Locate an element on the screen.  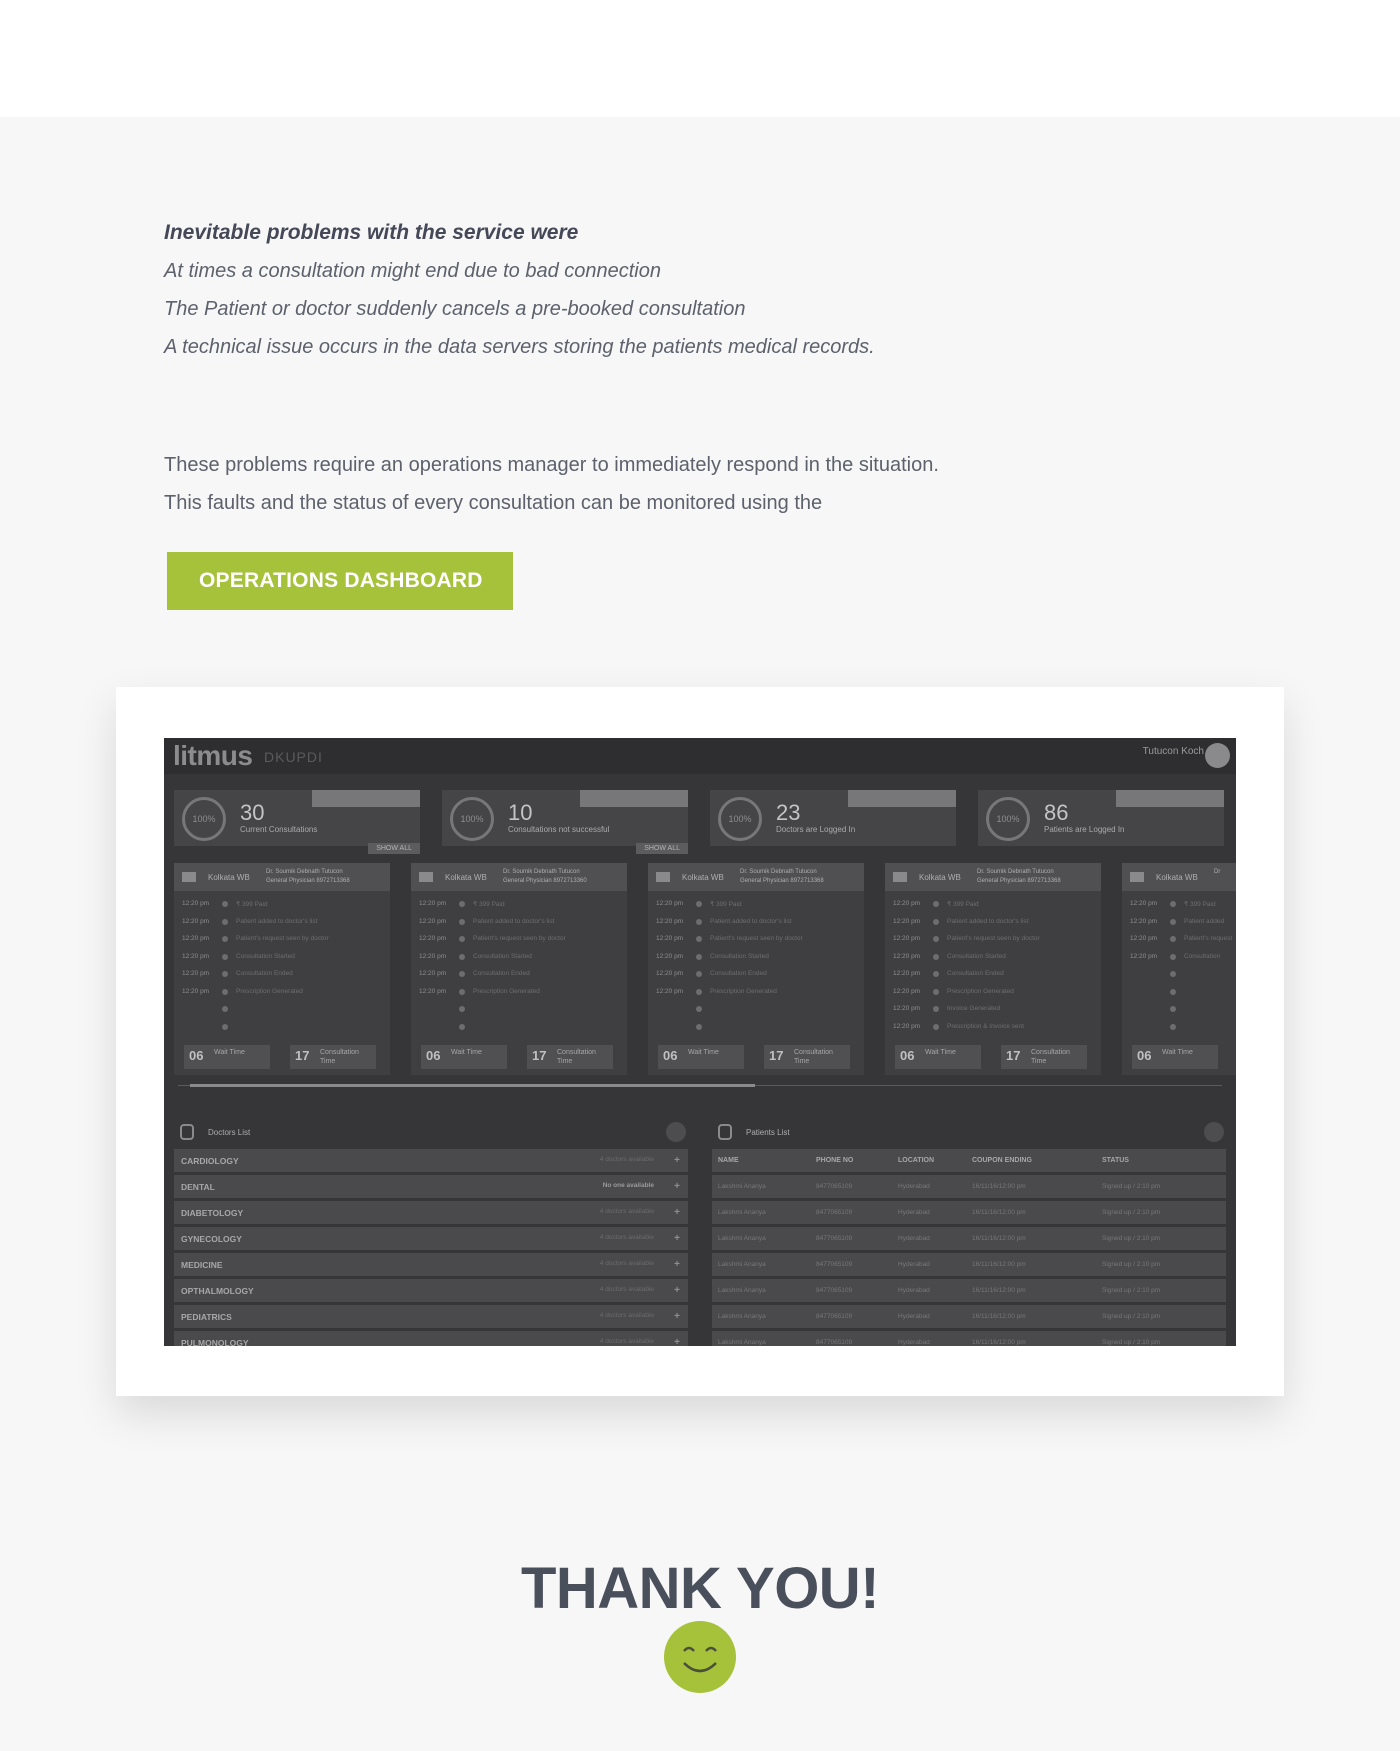
event-text: Patient's request seen by doctor is located at coordinates (756, 938).